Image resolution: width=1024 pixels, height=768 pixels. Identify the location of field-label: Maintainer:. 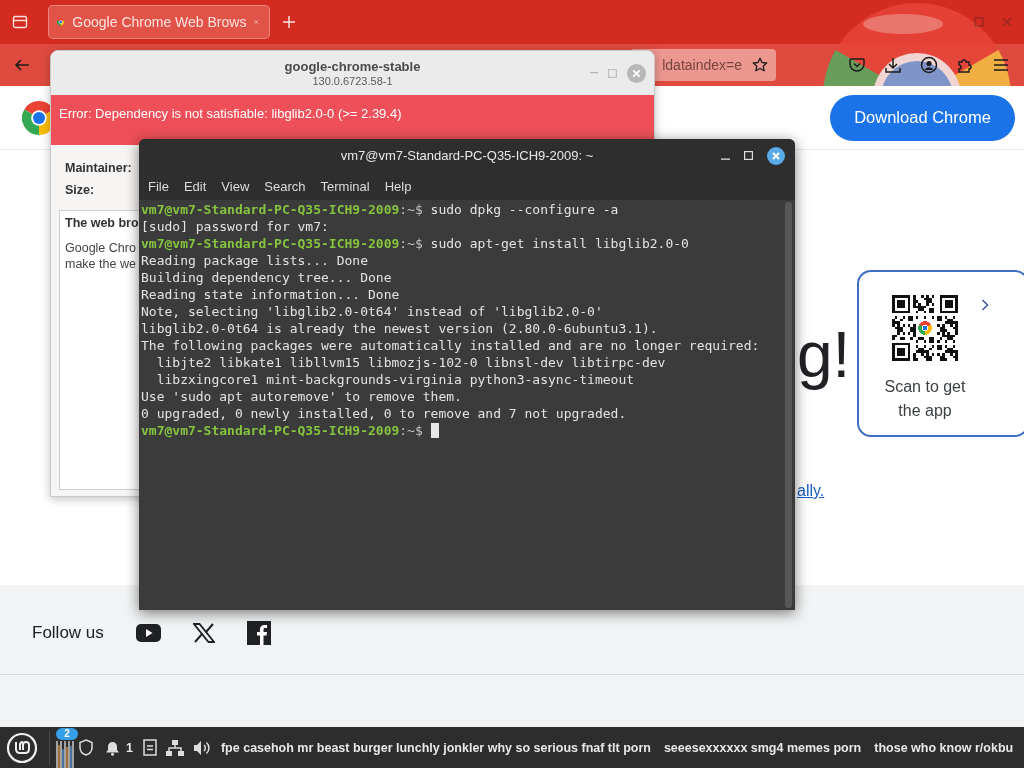
(98, 168).